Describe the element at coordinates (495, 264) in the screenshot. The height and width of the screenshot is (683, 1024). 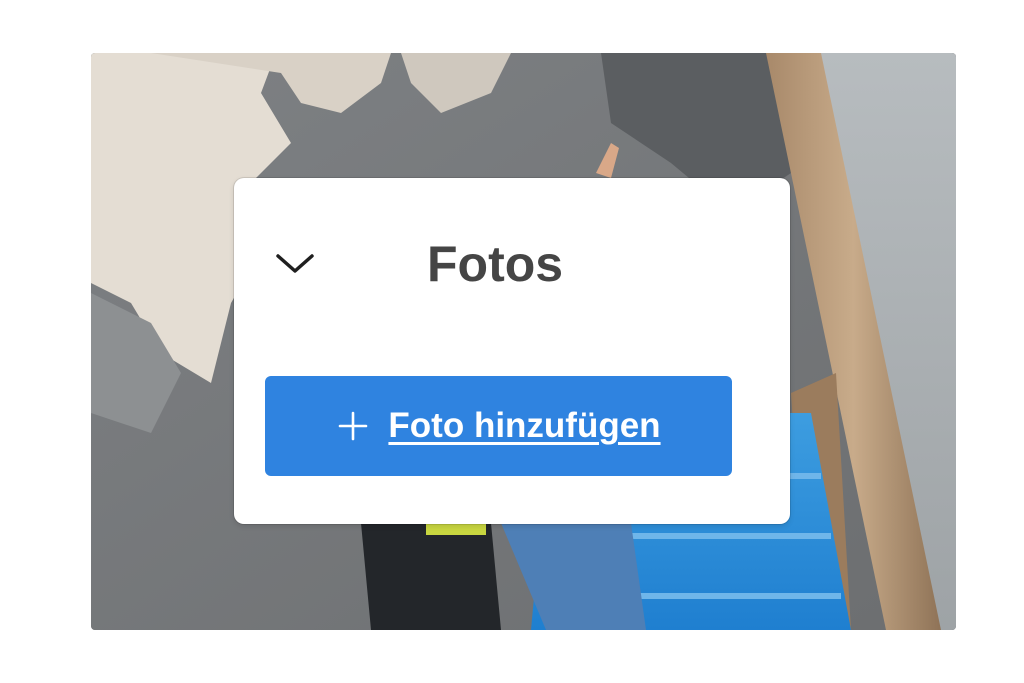
I see `panel-title: Fotos` at that location.